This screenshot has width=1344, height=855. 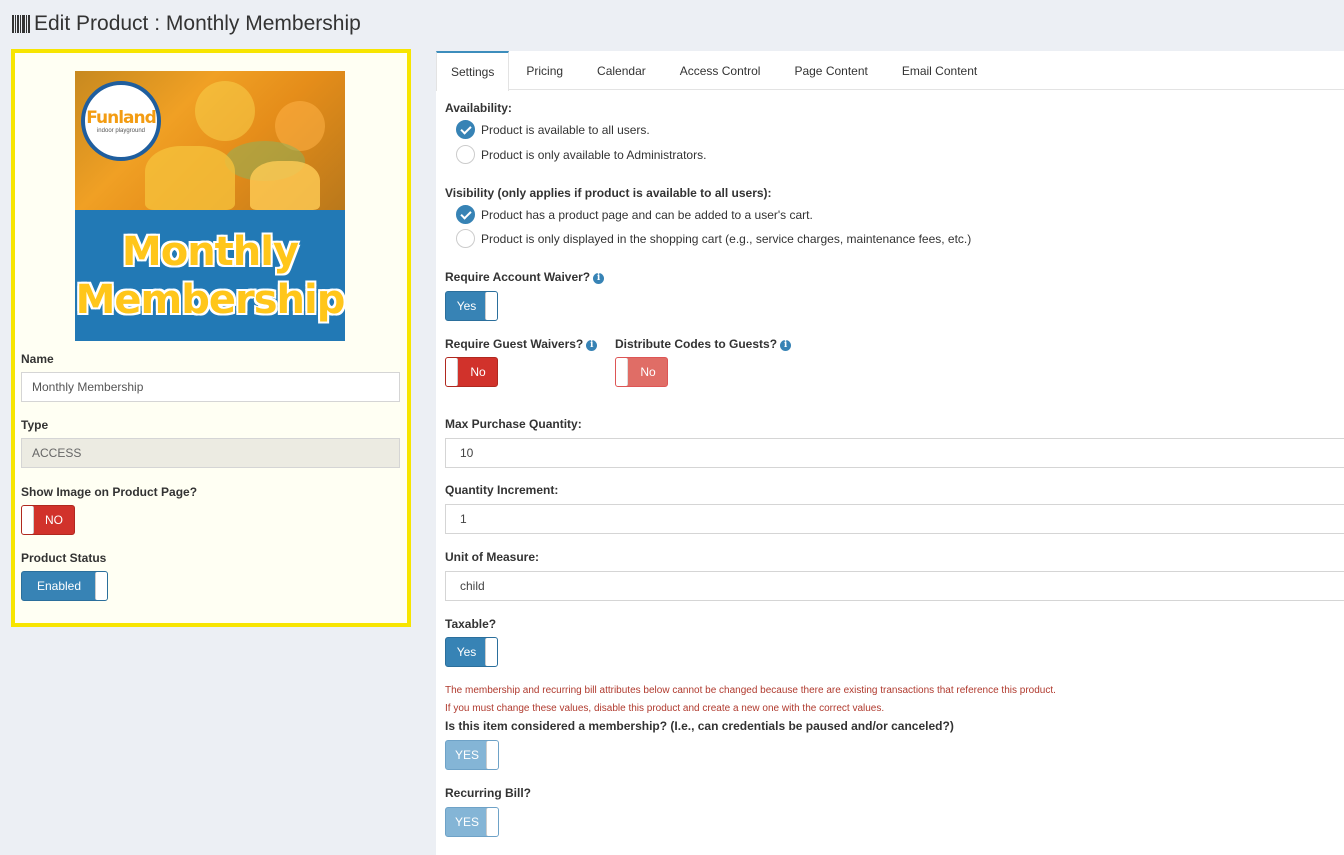 What do you see at coordinates (64, 586) in the screenshot?
I see `product-status-toggle: Enabled` at bounding box center [64, 586].